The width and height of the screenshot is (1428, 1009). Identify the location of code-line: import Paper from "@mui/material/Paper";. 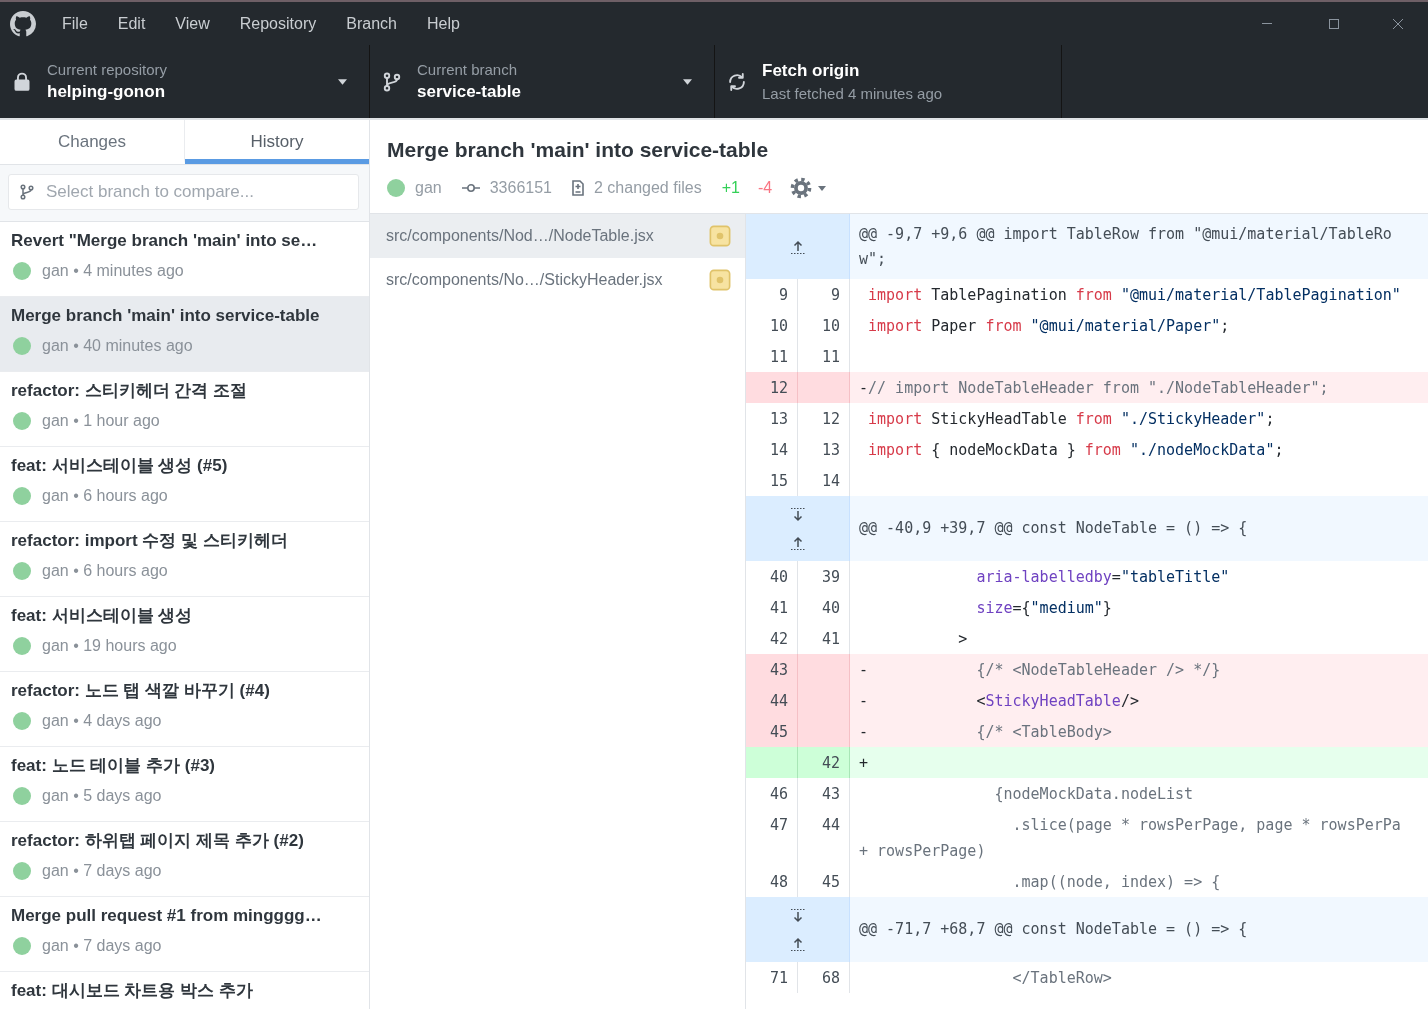
(1049, 325).